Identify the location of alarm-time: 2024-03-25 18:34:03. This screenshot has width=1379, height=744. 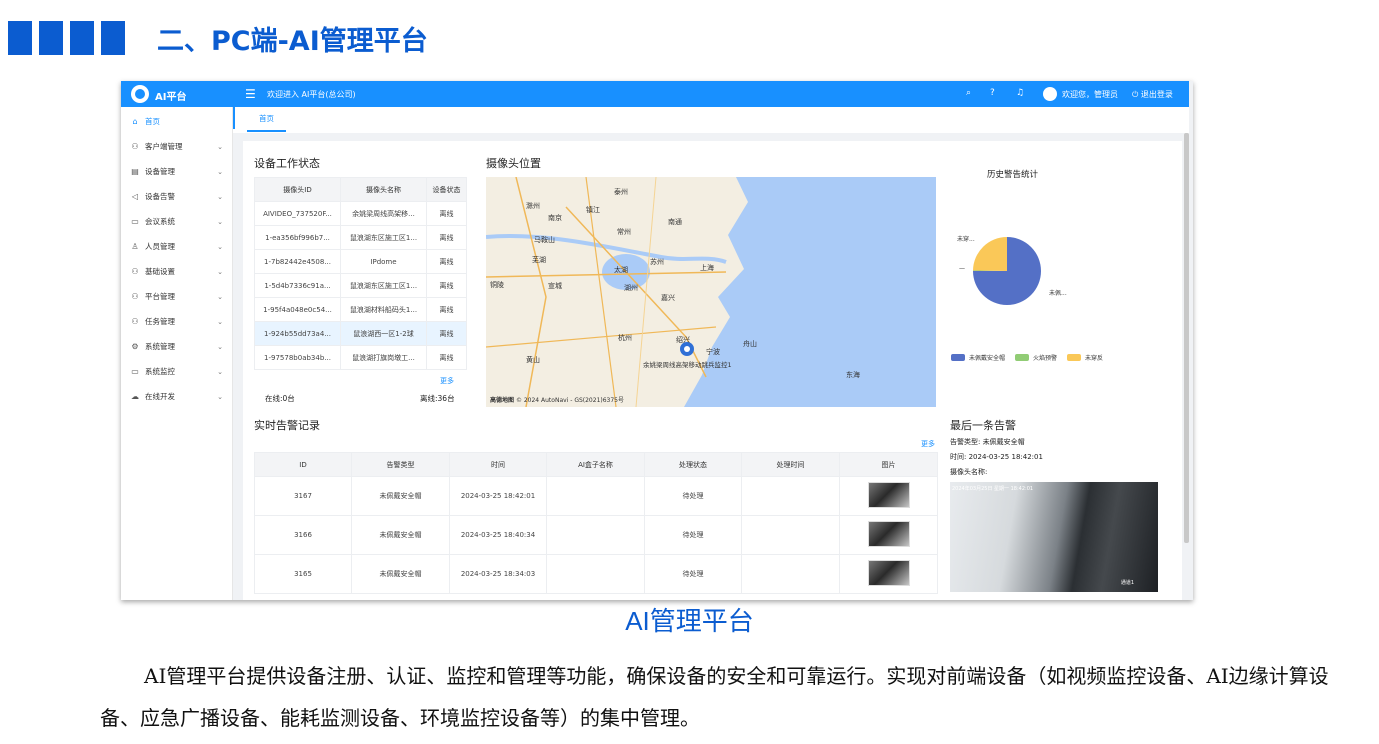
(498, 574).